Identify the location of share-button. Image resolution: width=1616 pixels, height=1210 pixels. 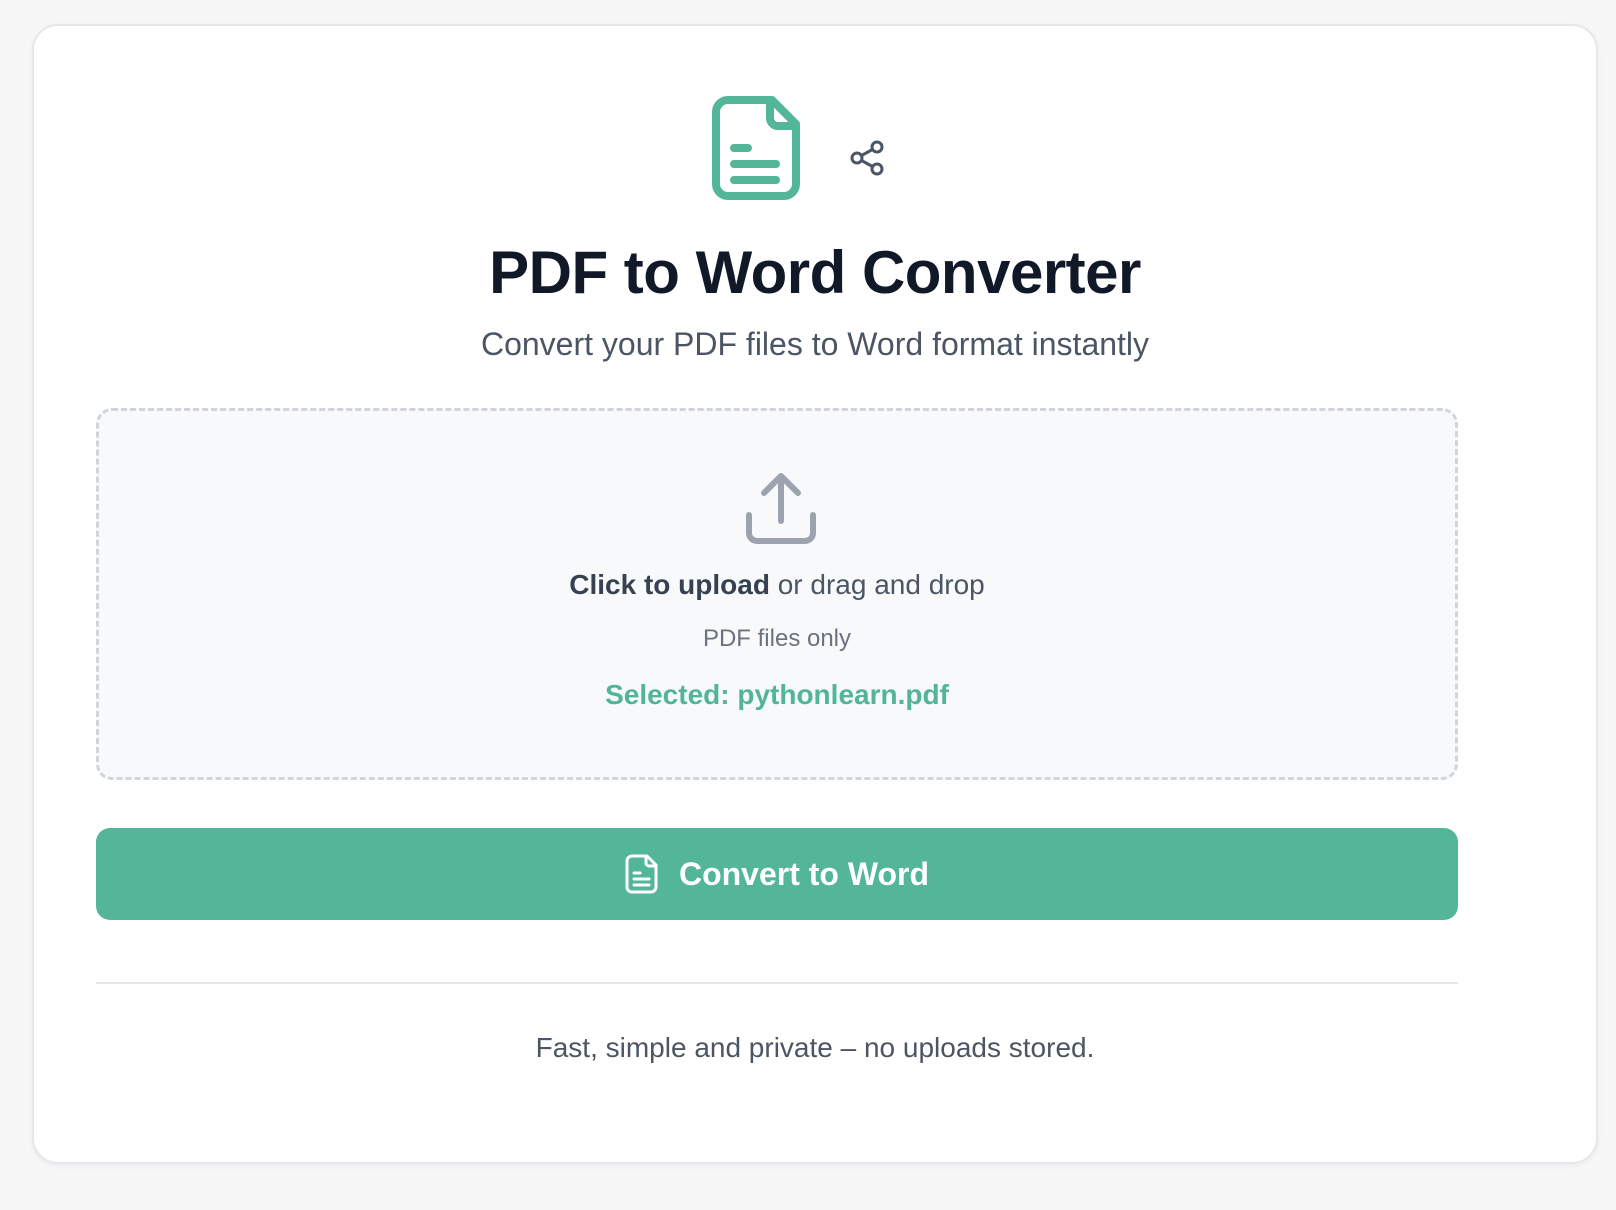
(868, 158).